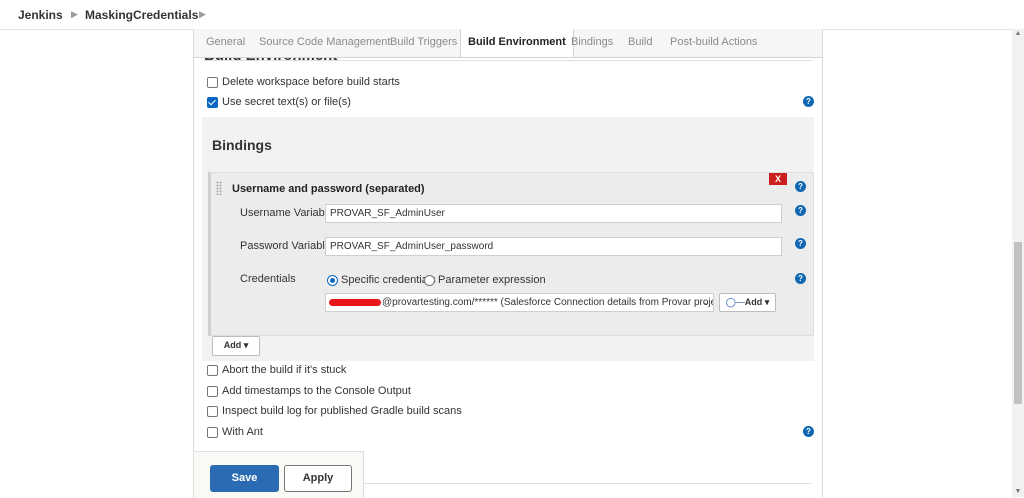 Image resolution: width=1024 pixels, height=498 pixels. What do you see at coordinates (1018, 34) in the screenshot?
I see `scroll-up-icon: ▲` at bounding box center [1018, 34].